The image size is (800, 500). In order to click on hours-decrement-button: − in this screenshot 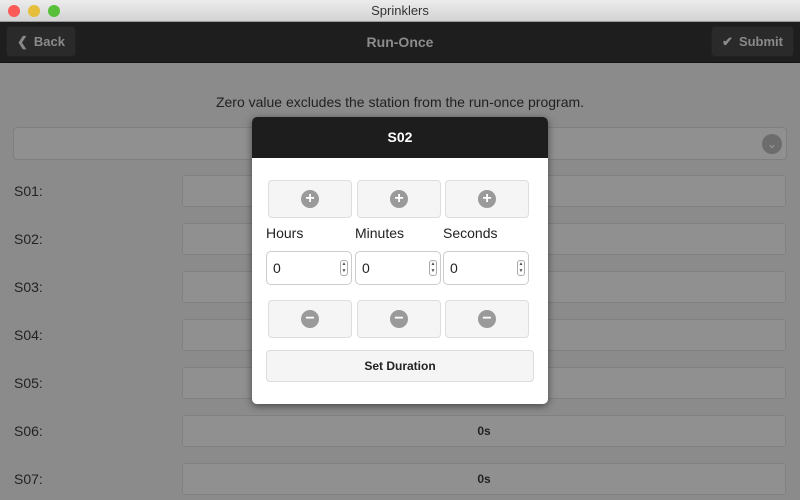, I will do `click(310, 319)`.